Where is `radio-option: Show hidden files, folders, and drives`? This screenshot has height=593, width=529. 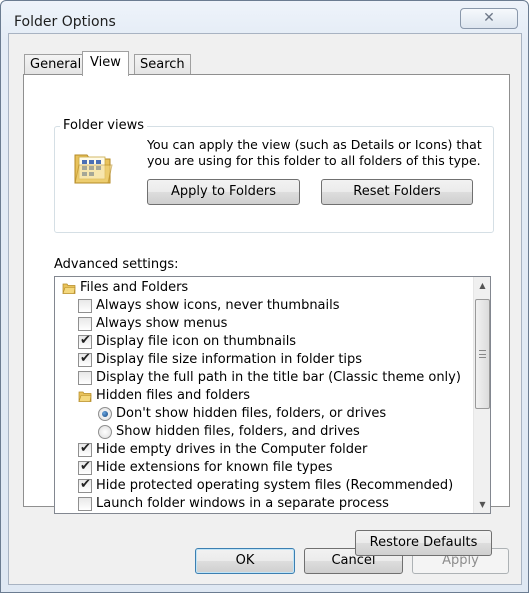 radio-option: Show hidden files, folders, and drives is located at coordinates (264, 432).